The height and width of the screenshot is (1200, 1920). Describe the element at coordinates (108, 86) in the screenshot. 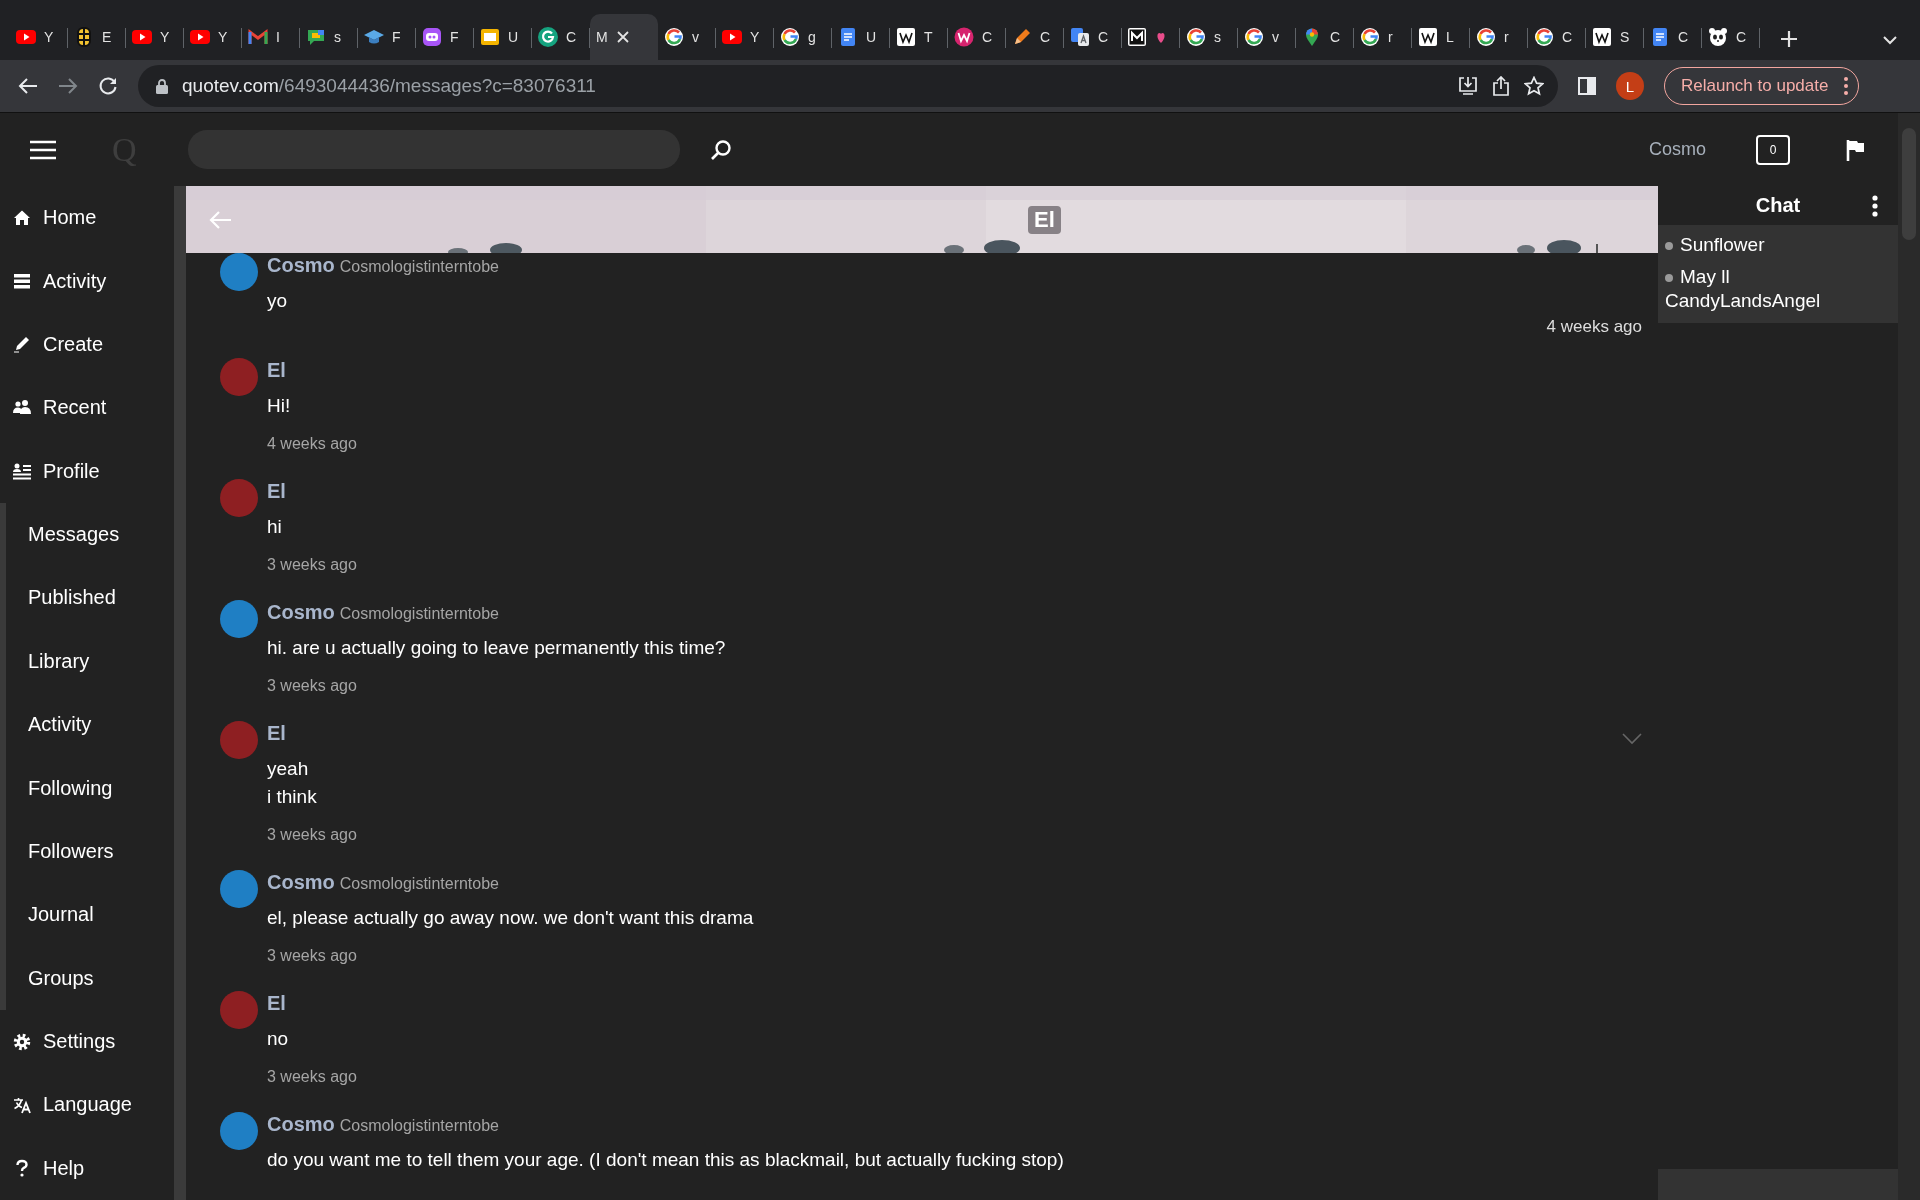

I see `reload-icon` at that location.